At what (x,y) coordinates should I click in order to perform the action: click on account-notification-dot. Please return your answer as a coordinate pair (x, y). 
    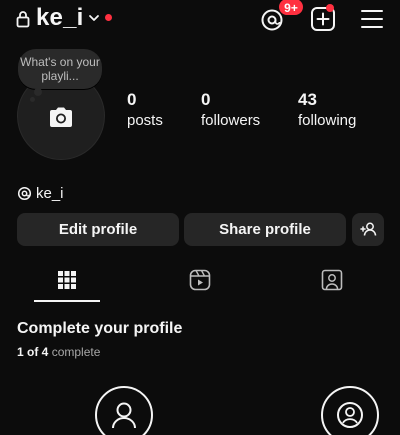
    Looking at the image, I should click on (108, 17).